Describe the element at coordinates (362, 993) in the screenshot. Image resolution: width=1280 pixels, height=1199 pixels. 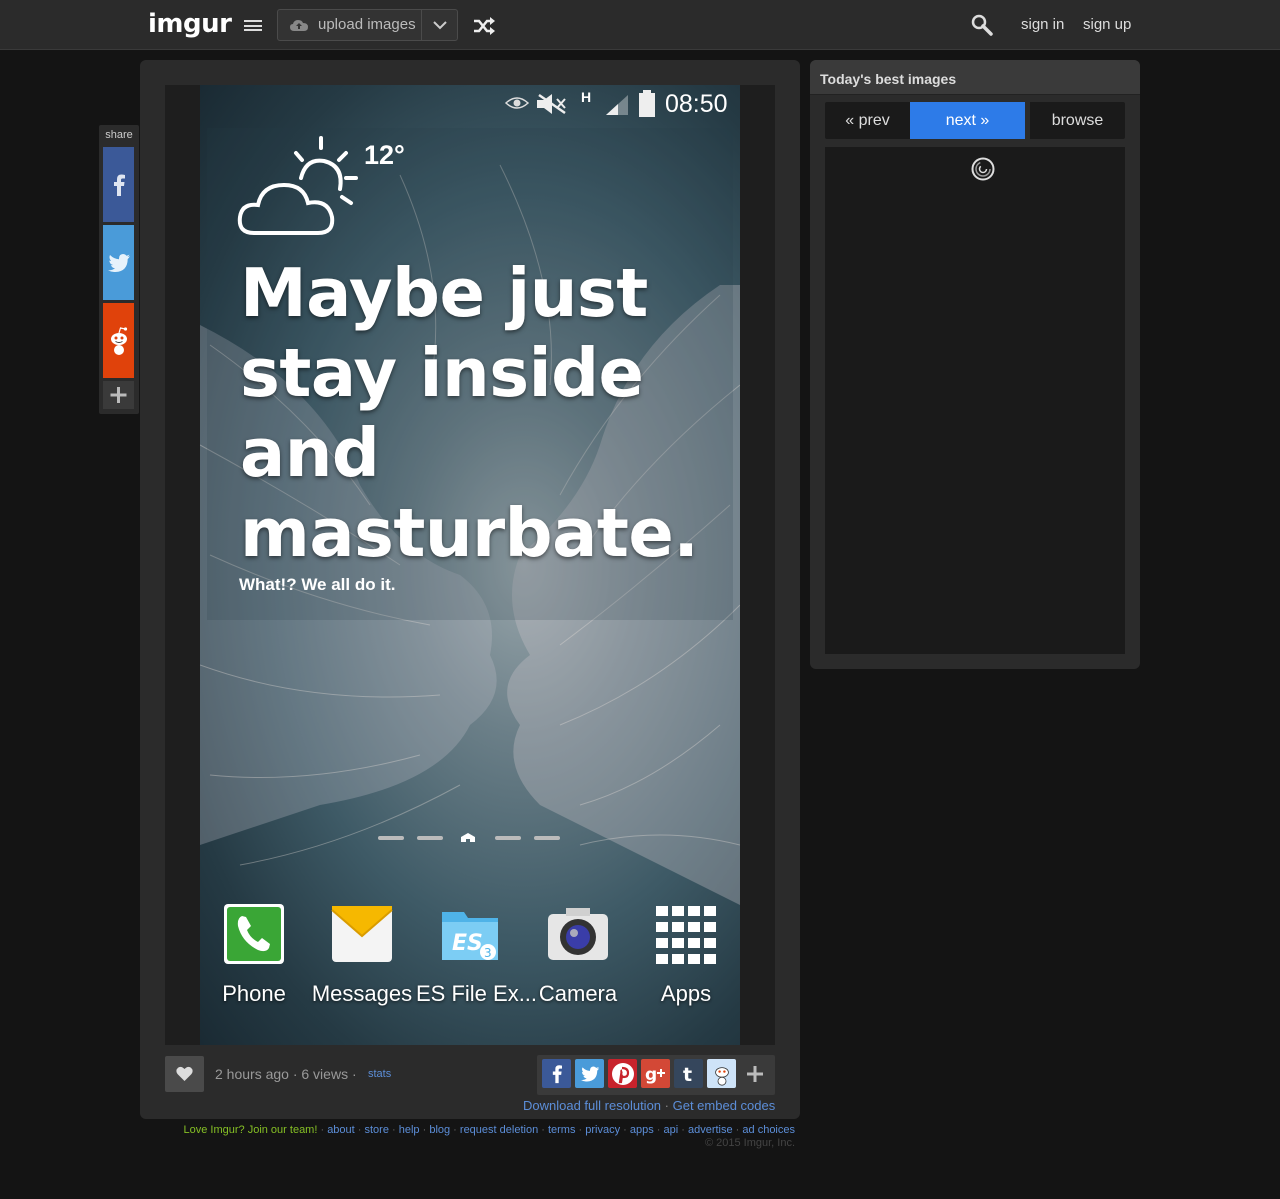
I see `app-label: Messages` at that location.